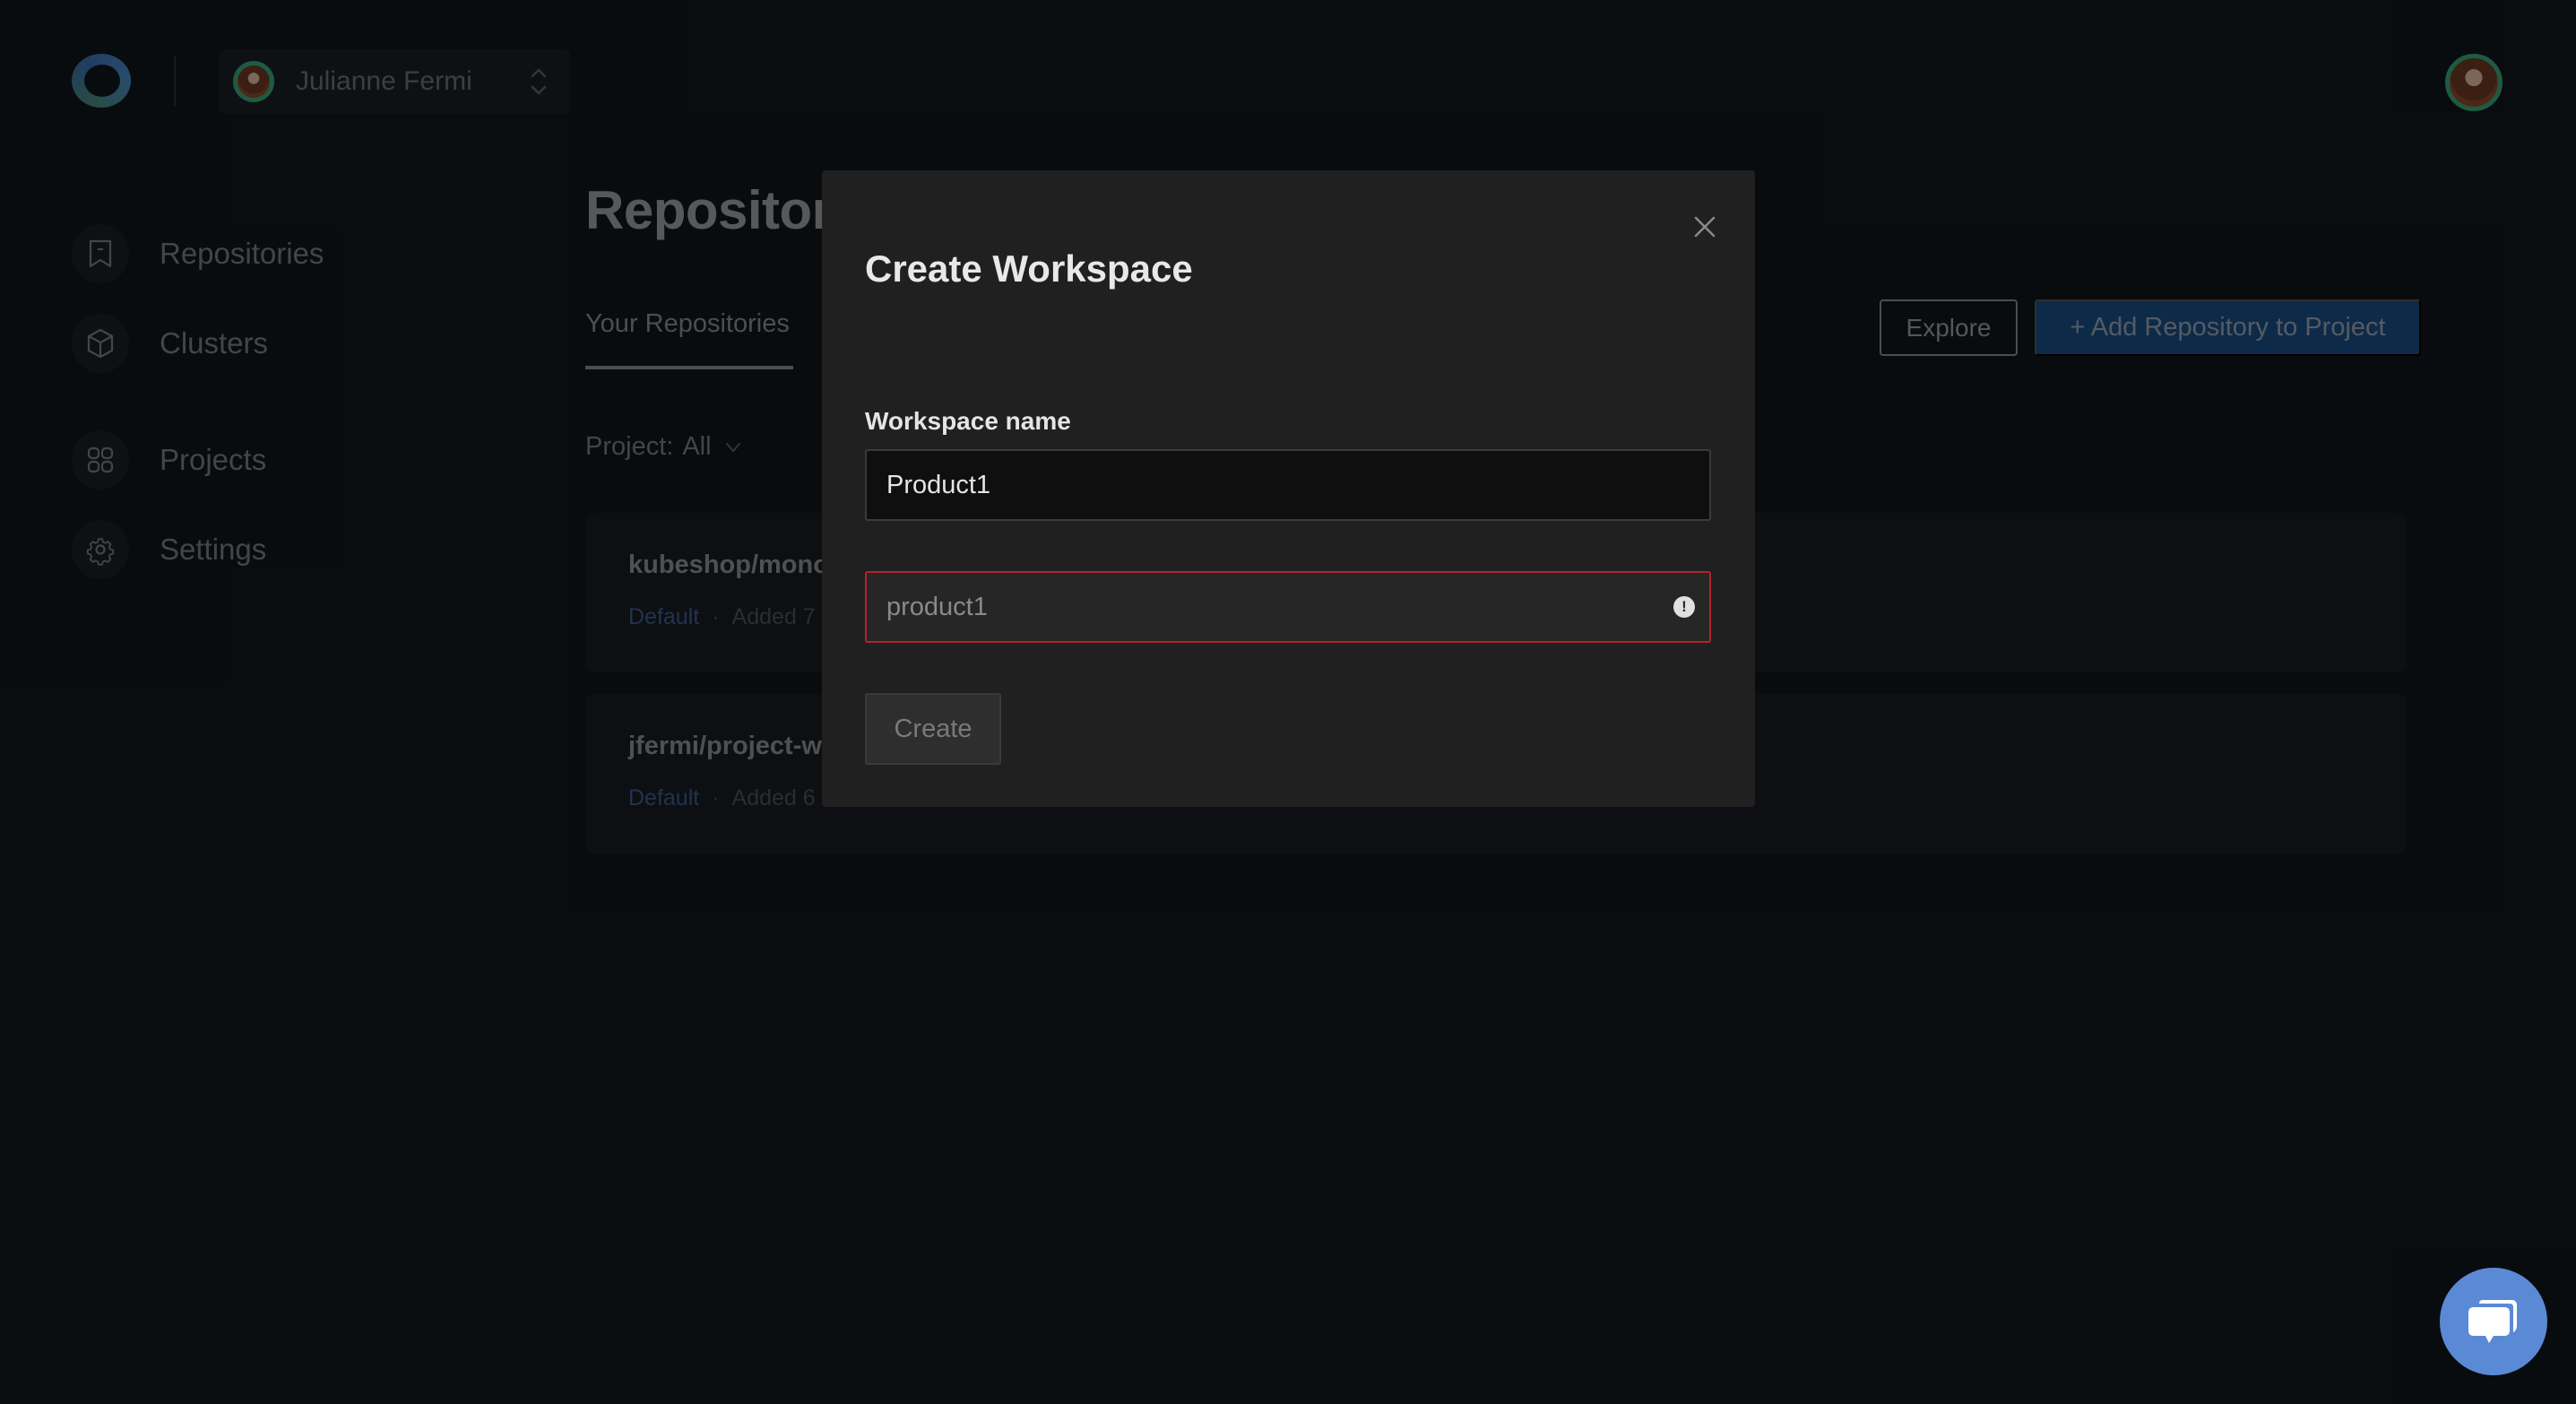 The height and width of the screenshot is (1404, 2576). I want to click on create-button: Create, so click(933, 729).